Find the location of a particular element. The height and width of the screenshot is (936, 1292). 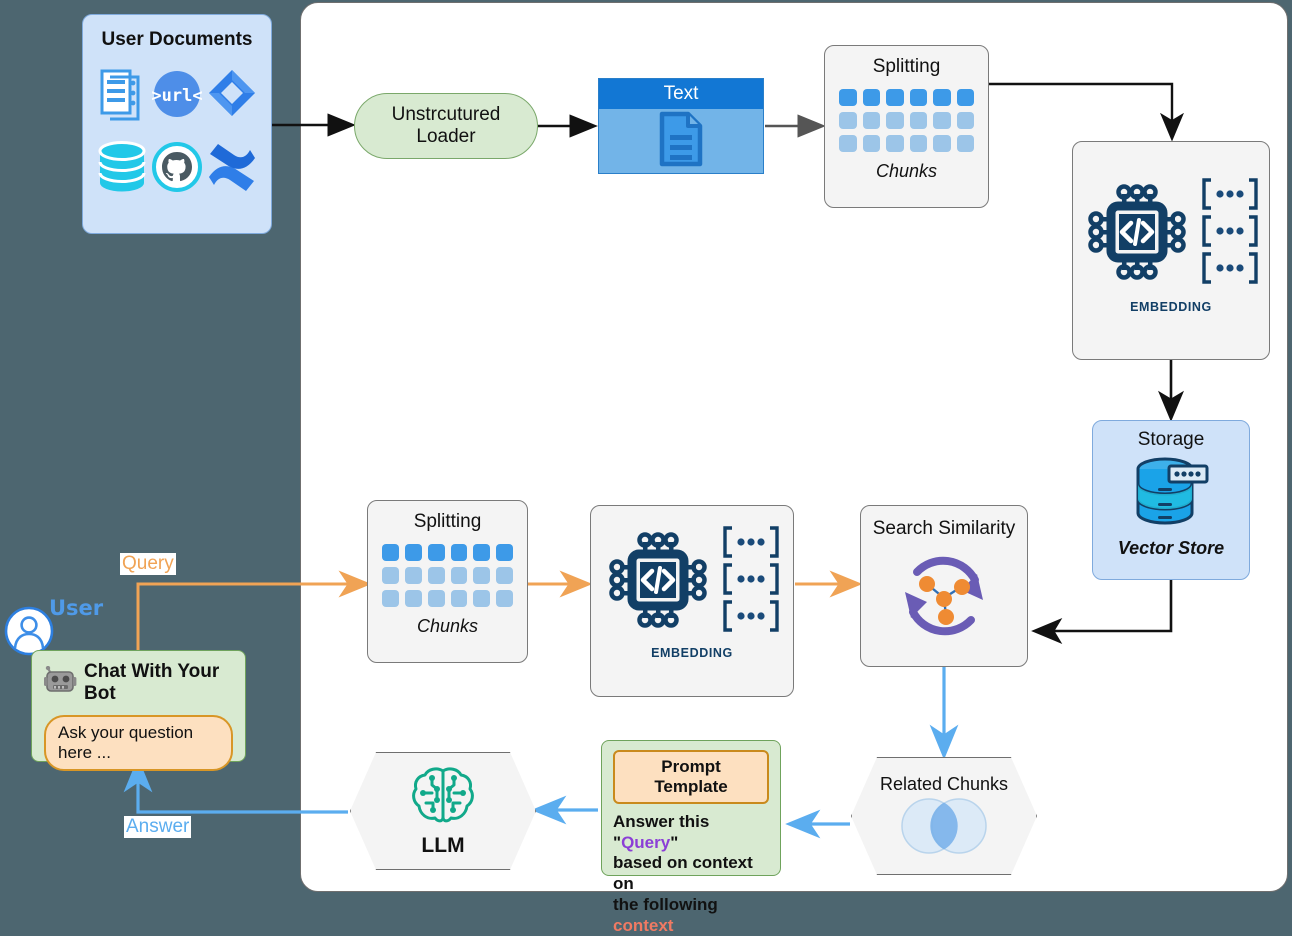

chat-title-row: Chat With Your Bot is located at coordinates (138, 683).